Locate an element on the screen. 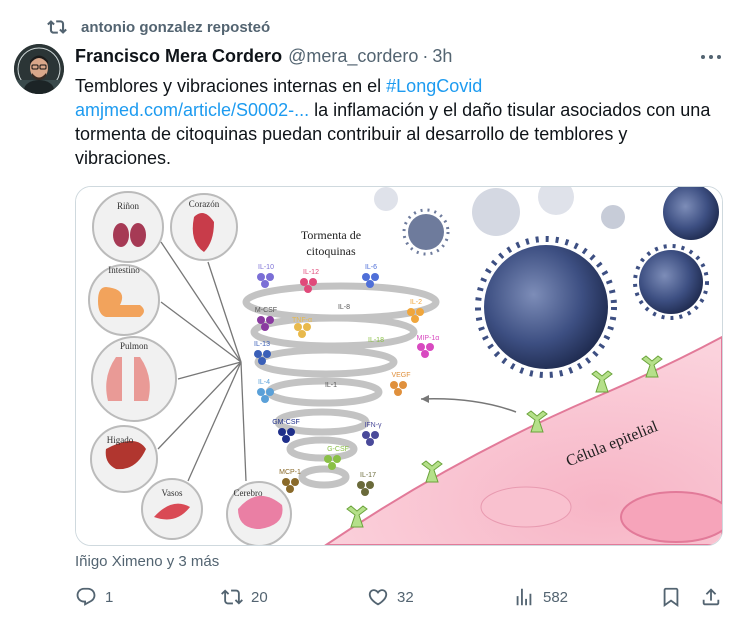 This screenshot has height=624, width=748. repost-button: 20 is located at coordinates (244, 597).